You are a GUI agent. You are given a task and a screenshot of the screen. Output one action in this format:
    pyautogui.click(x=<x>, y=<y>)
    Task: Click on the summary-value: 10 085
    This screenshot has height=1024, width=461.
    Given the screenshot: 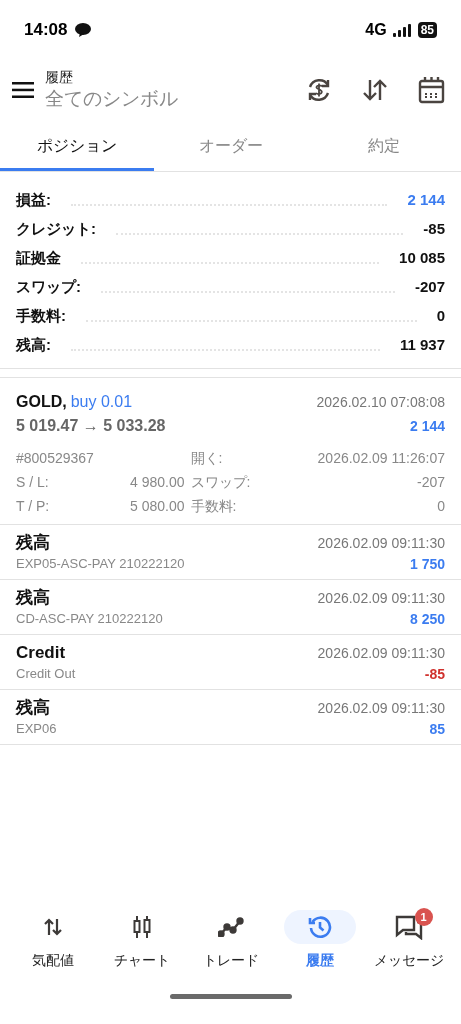 What is the action you would take?
    pyautogui.click(x=422, y=258)
    